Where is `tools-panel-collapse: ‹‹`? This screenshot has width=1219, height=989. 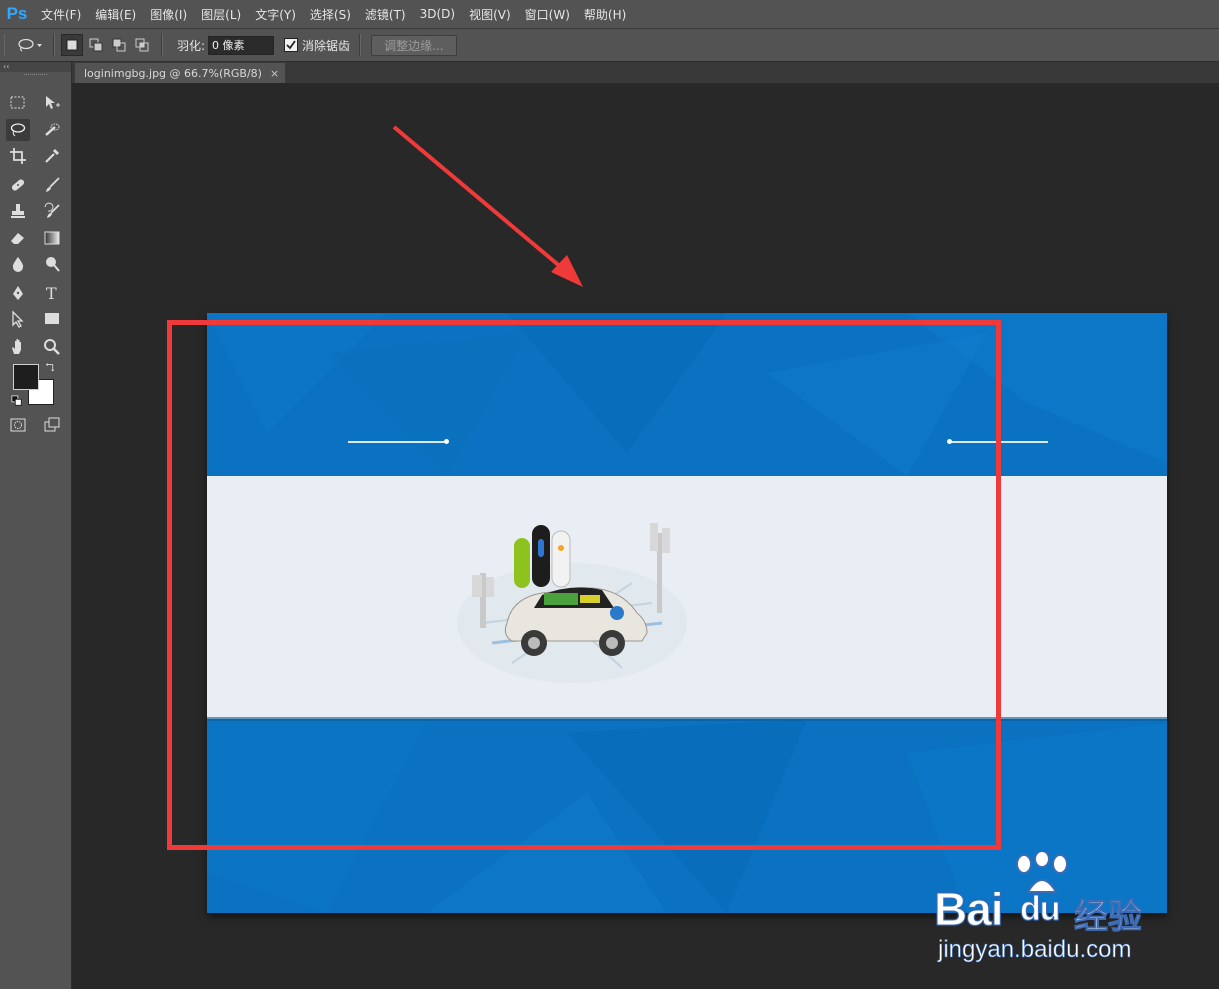
tools-panel-collapse: ‹‹ is located at coordinates (35, 67).